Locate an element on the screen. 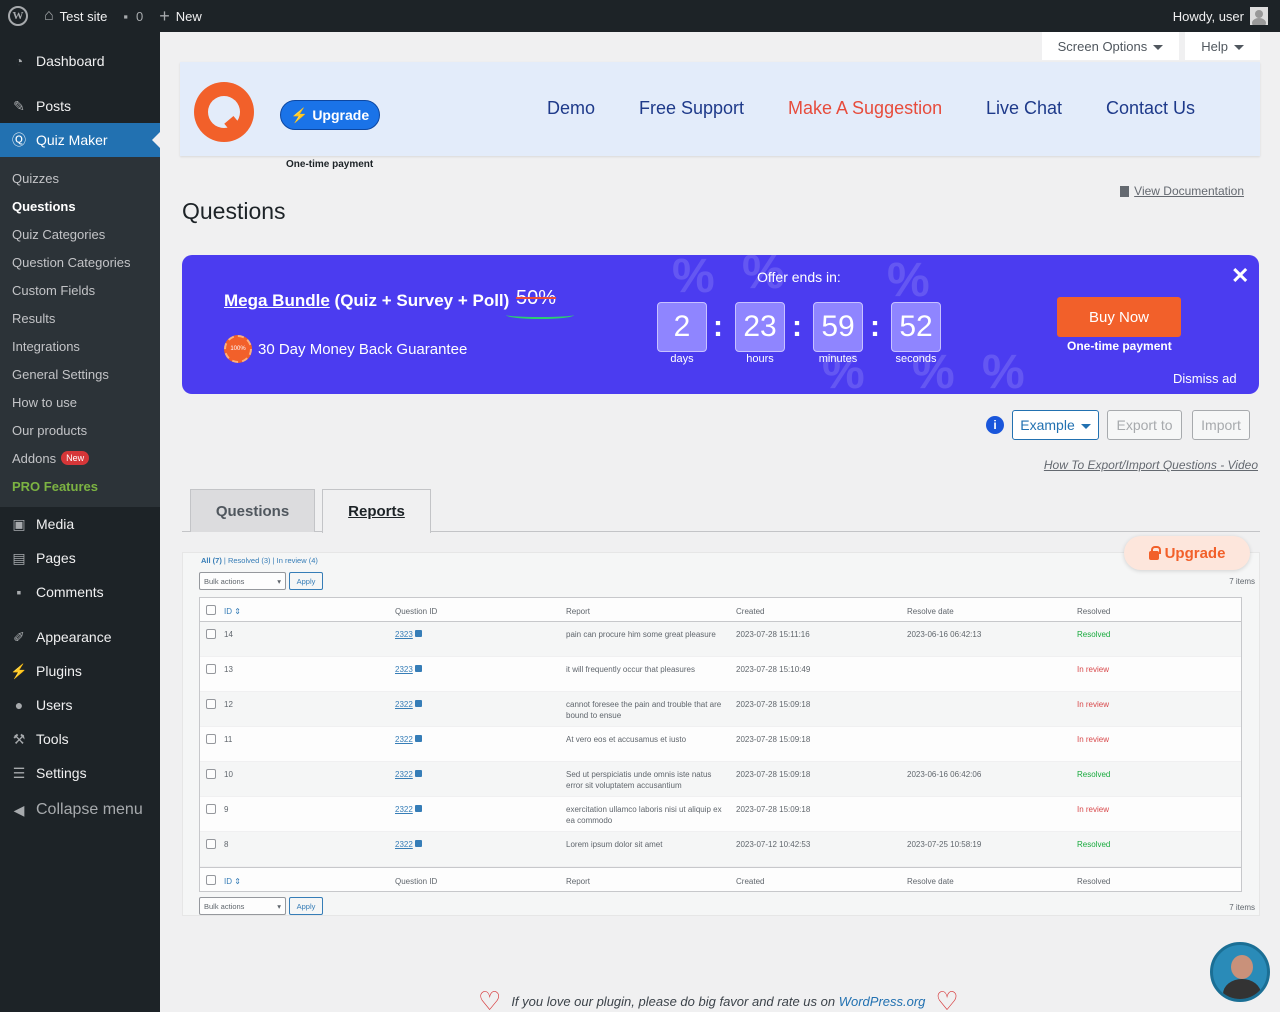 This screenshot has height=1012, width=1280. screen-options-button: Screen Options is located at coordinates (1110, 46).